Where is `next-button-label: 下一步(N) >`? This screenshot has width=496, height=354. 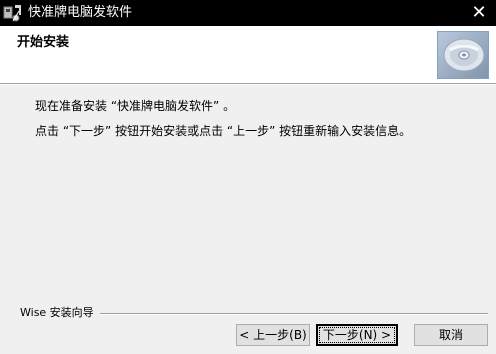 next-button-label: 下一步(N) > is located at coordinates (357, 335).